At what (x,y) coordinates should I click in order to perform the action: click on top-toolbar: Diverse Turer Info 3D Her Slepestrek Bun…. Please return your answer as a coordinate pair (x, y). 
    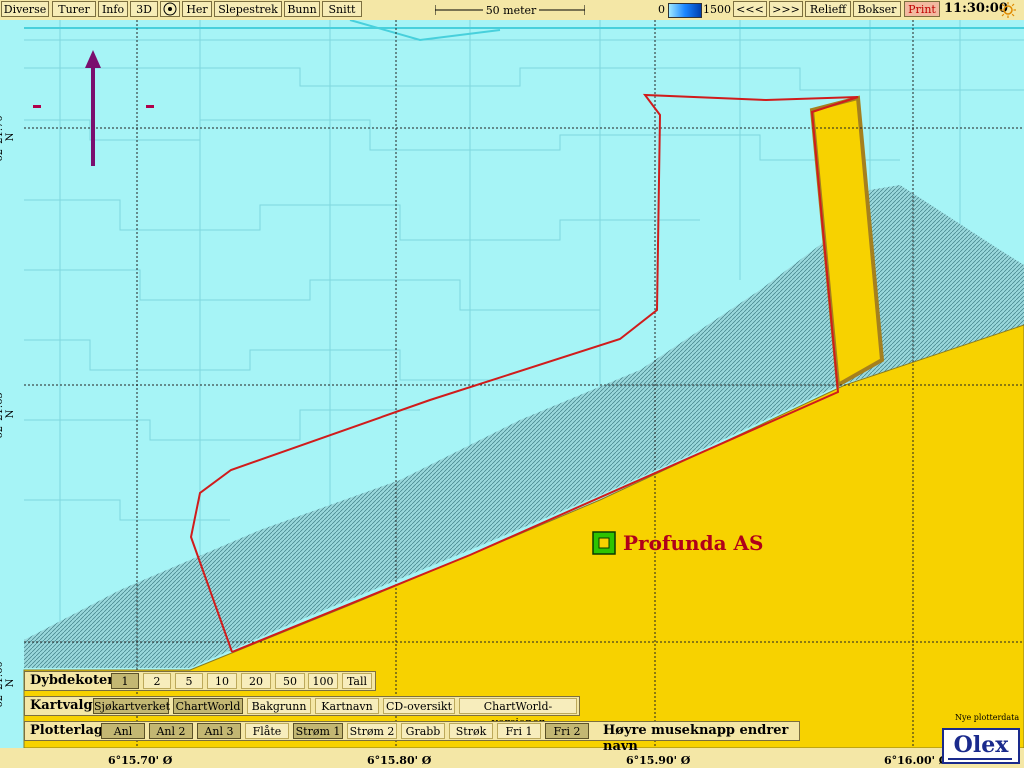
    Looking at the image, I should click on (512, 10).